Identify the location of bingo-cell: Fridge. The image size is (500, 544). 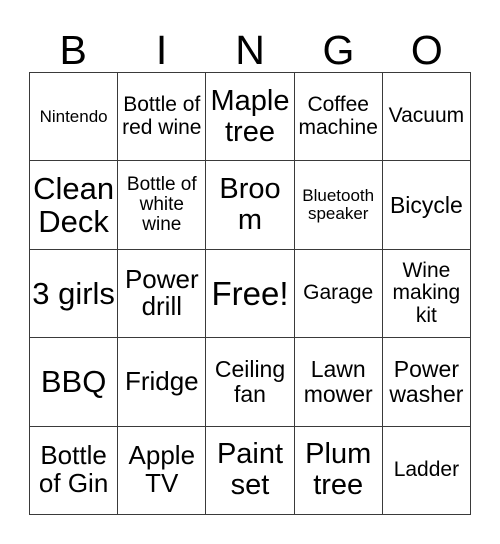
(162, 382).